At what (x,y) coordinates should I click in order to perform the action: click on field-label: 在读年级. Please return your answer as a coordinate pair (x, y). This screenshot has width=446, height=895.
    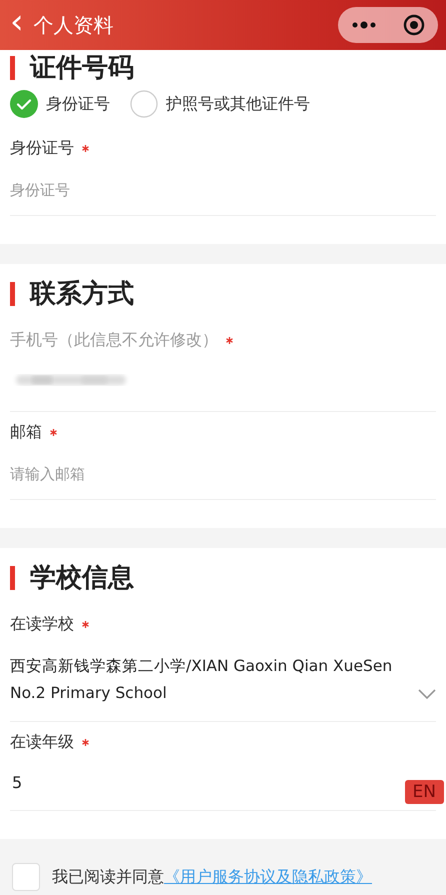
    Looking at the image, I should click on (42, 742).